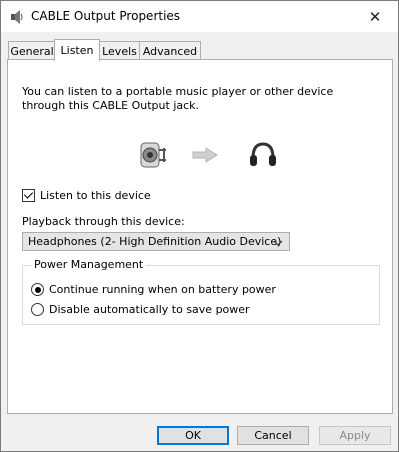  I want to click on arrow-right-icon, so click(205, 156).